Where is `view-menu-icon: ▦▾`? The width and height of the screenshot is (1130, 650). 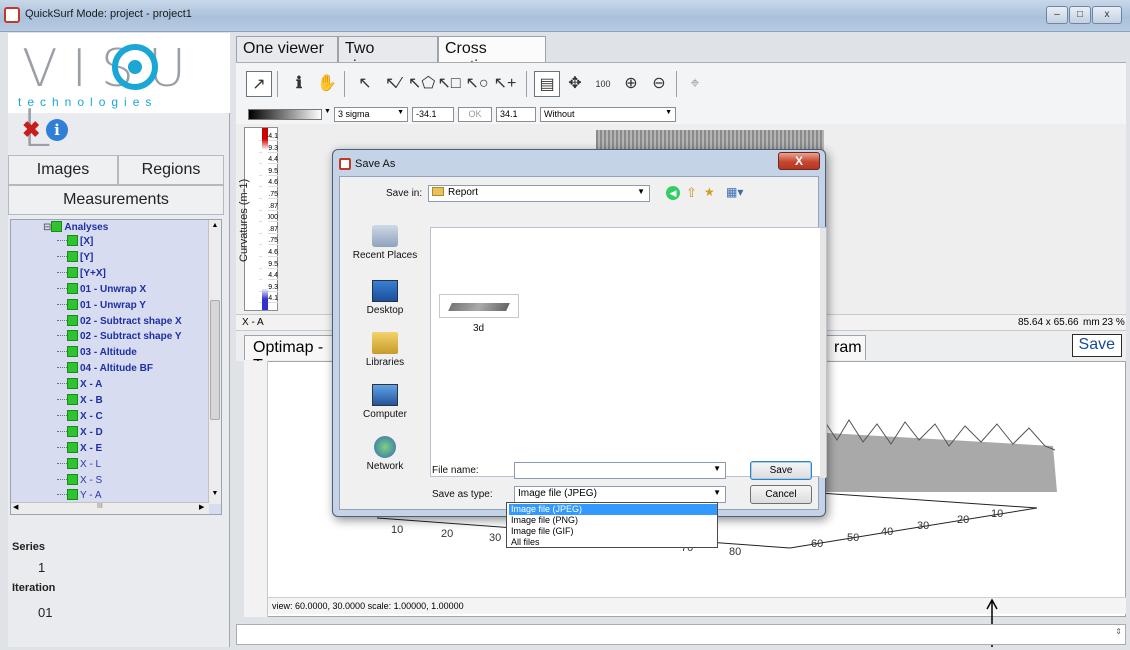 view-menu-icon: ▦▾ is located at coordinates (734, 192).